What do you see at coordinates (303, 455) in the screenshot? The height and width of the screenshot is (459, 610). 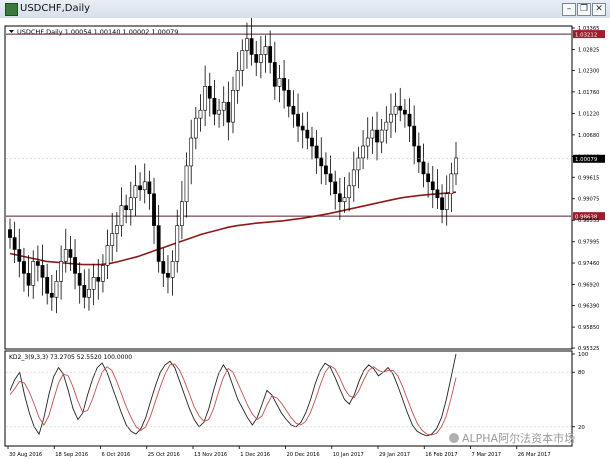 I see `time-tick-label: 20 Dec 2016` at bounding box center [303, 455].